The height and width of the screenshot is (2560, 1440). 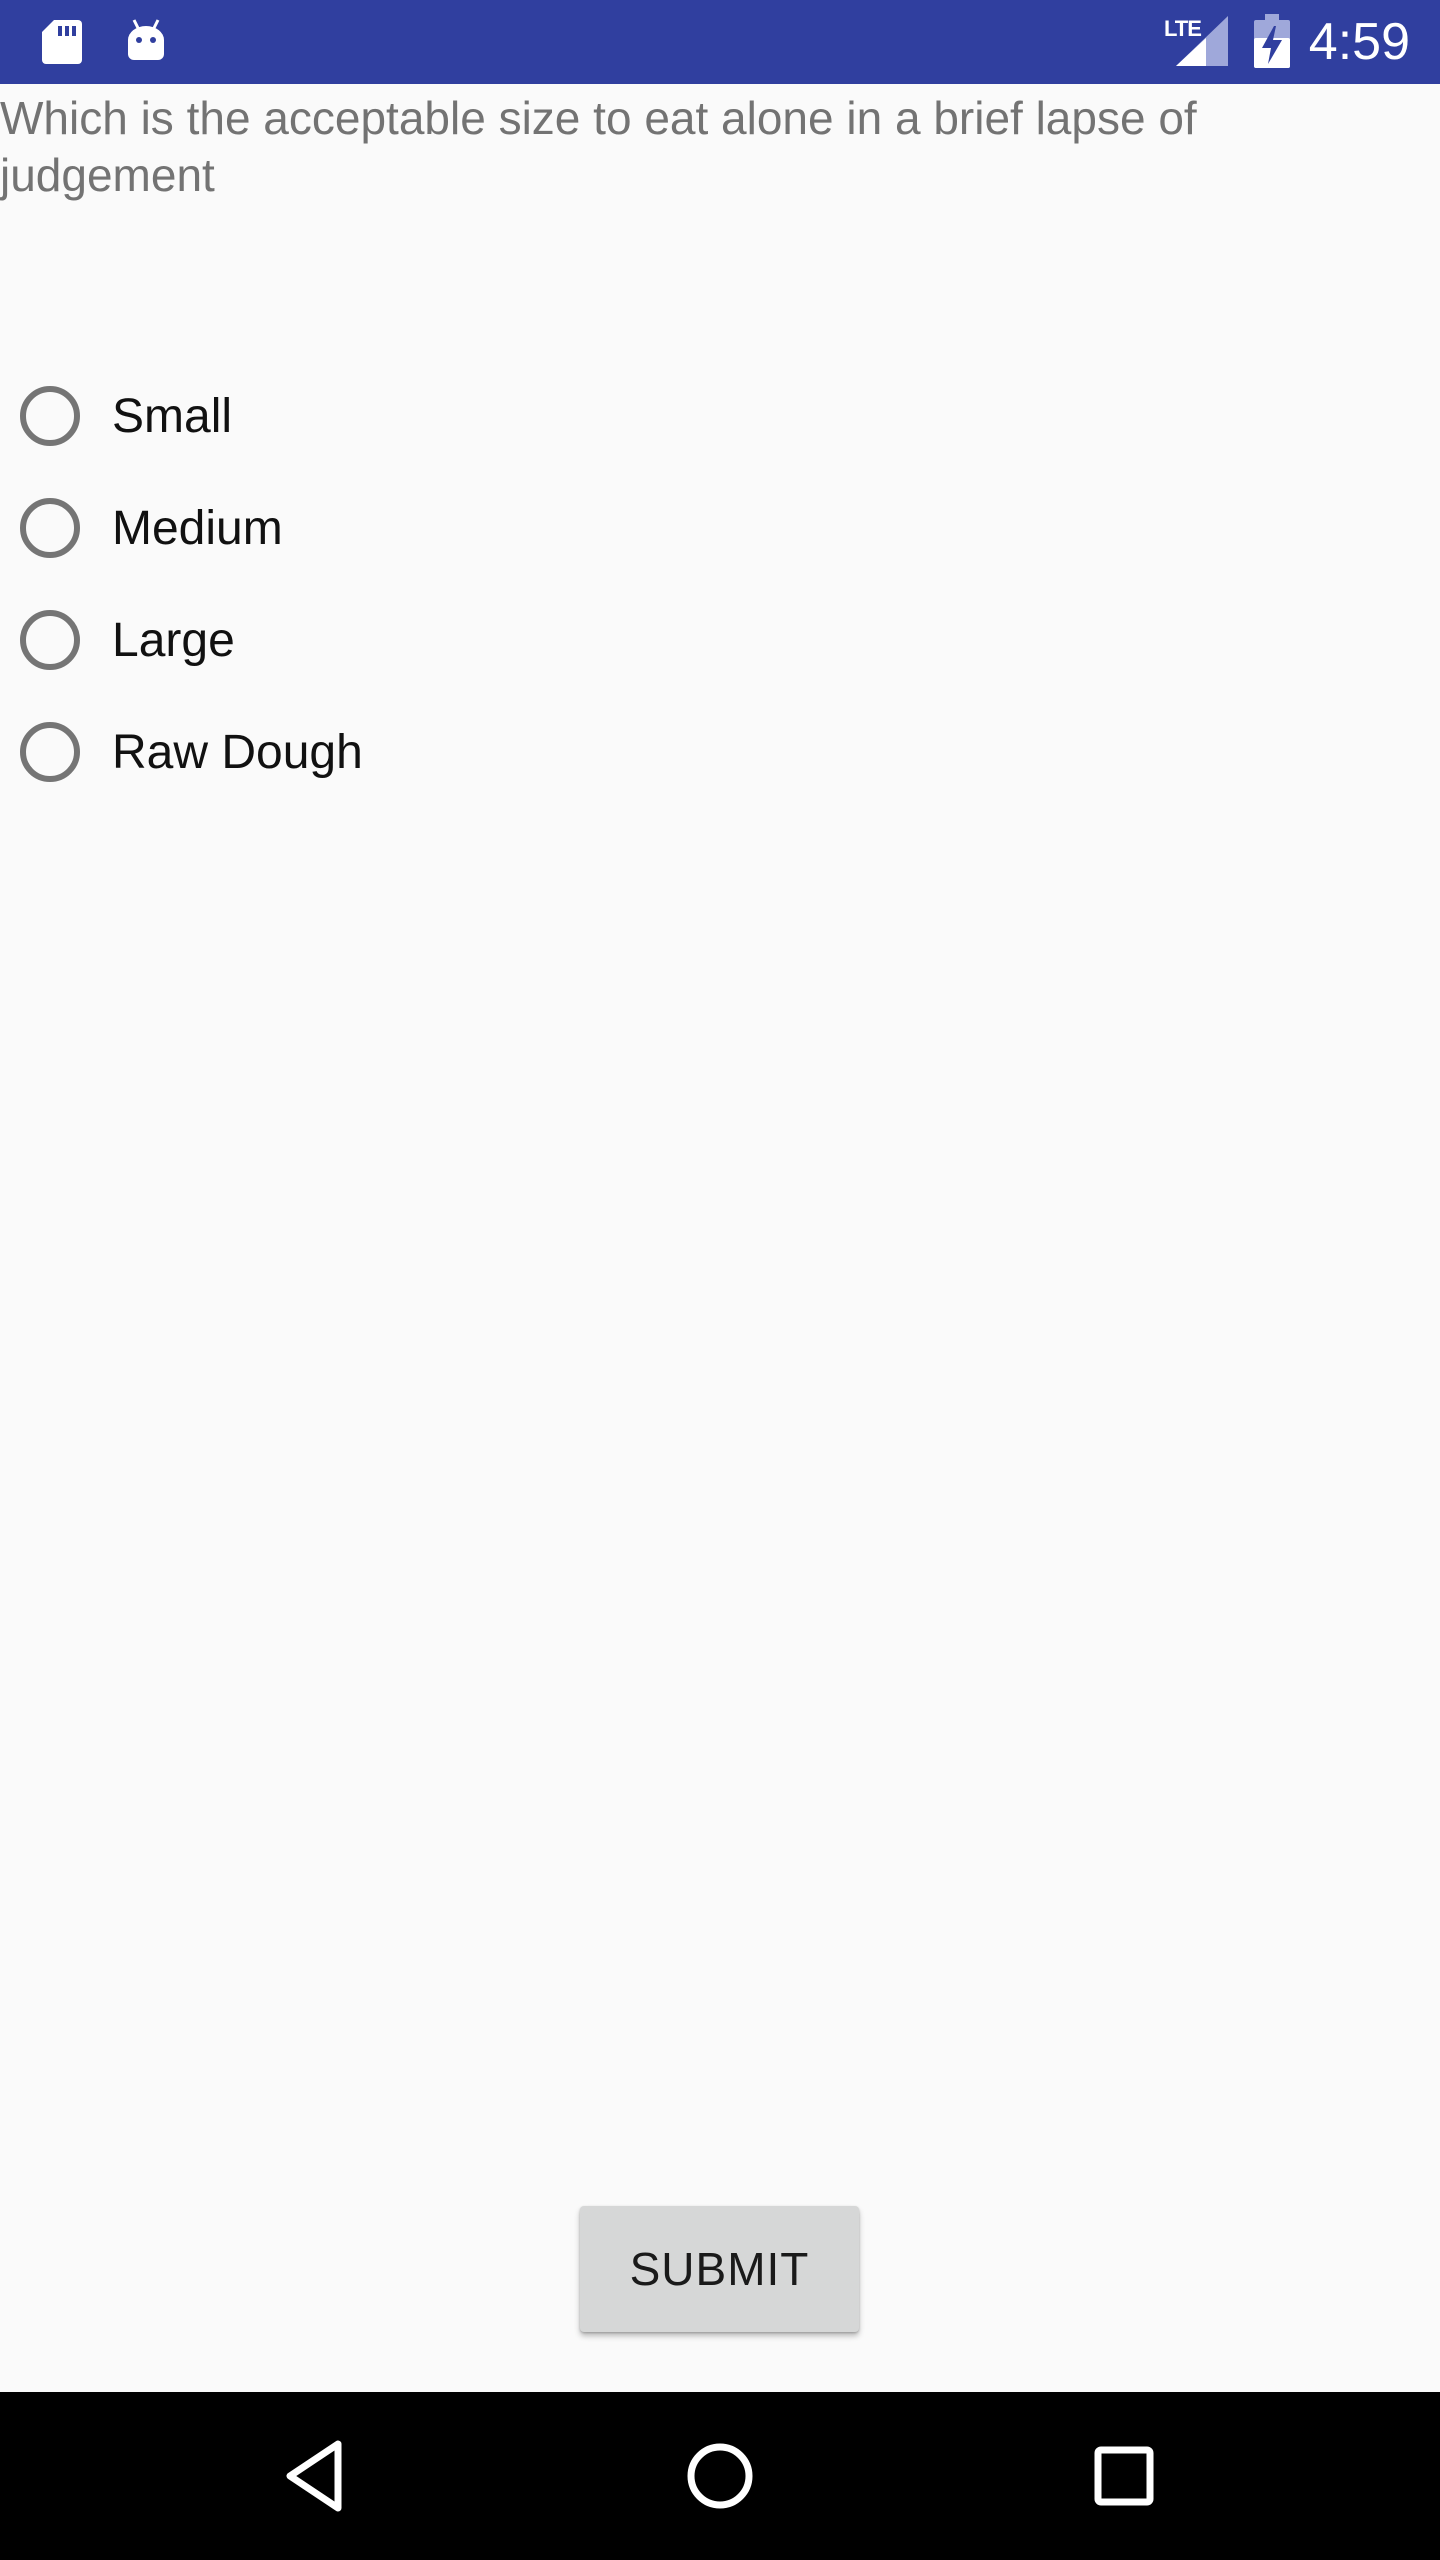 I want to click on battery-charging-icon, so click(x=1272, y=41).